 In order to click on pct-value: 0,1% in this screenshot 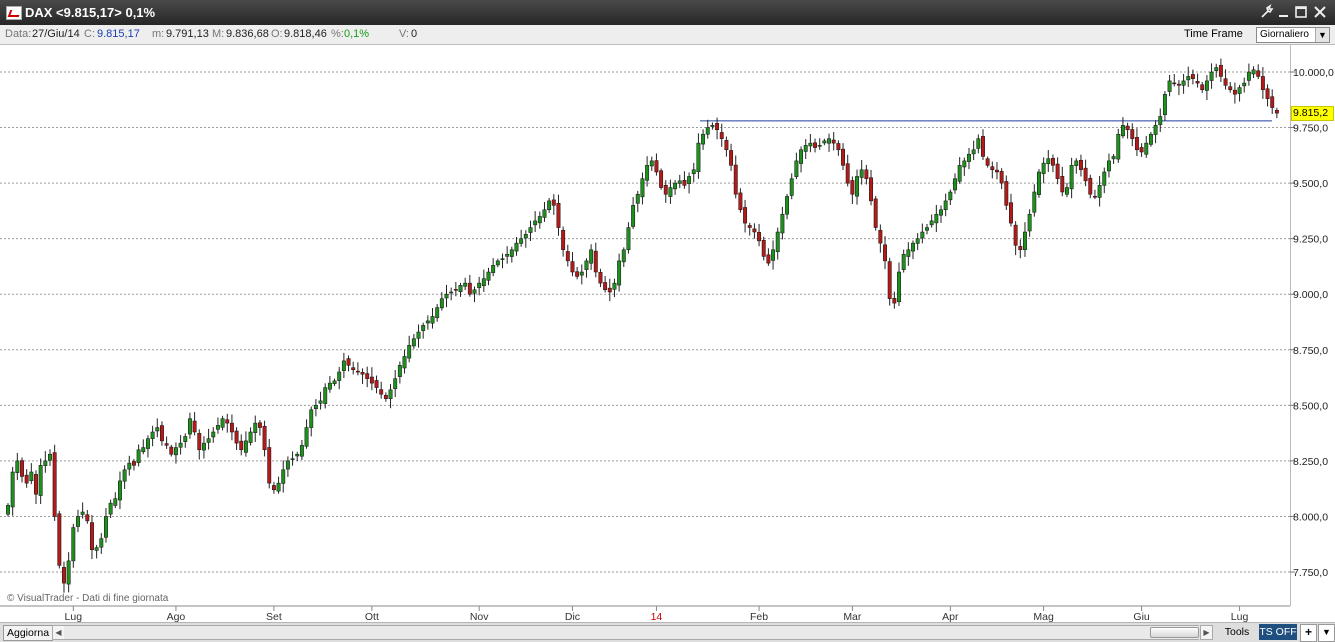, I will do `click(357, 34)`.